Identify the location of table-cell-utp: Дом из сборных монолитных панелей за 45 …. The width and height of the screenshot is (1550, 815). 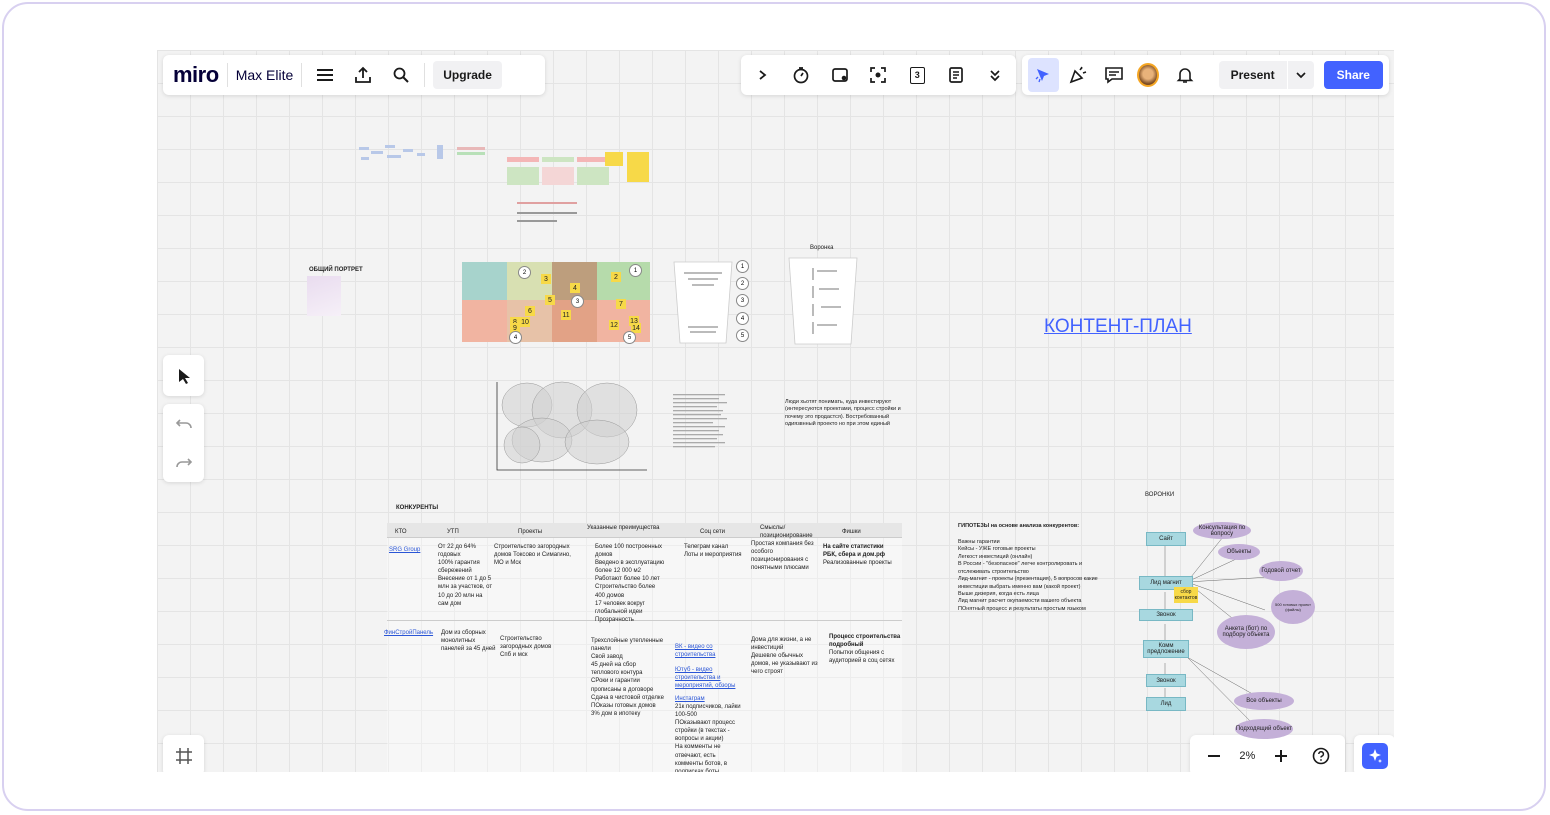
(468, 641).